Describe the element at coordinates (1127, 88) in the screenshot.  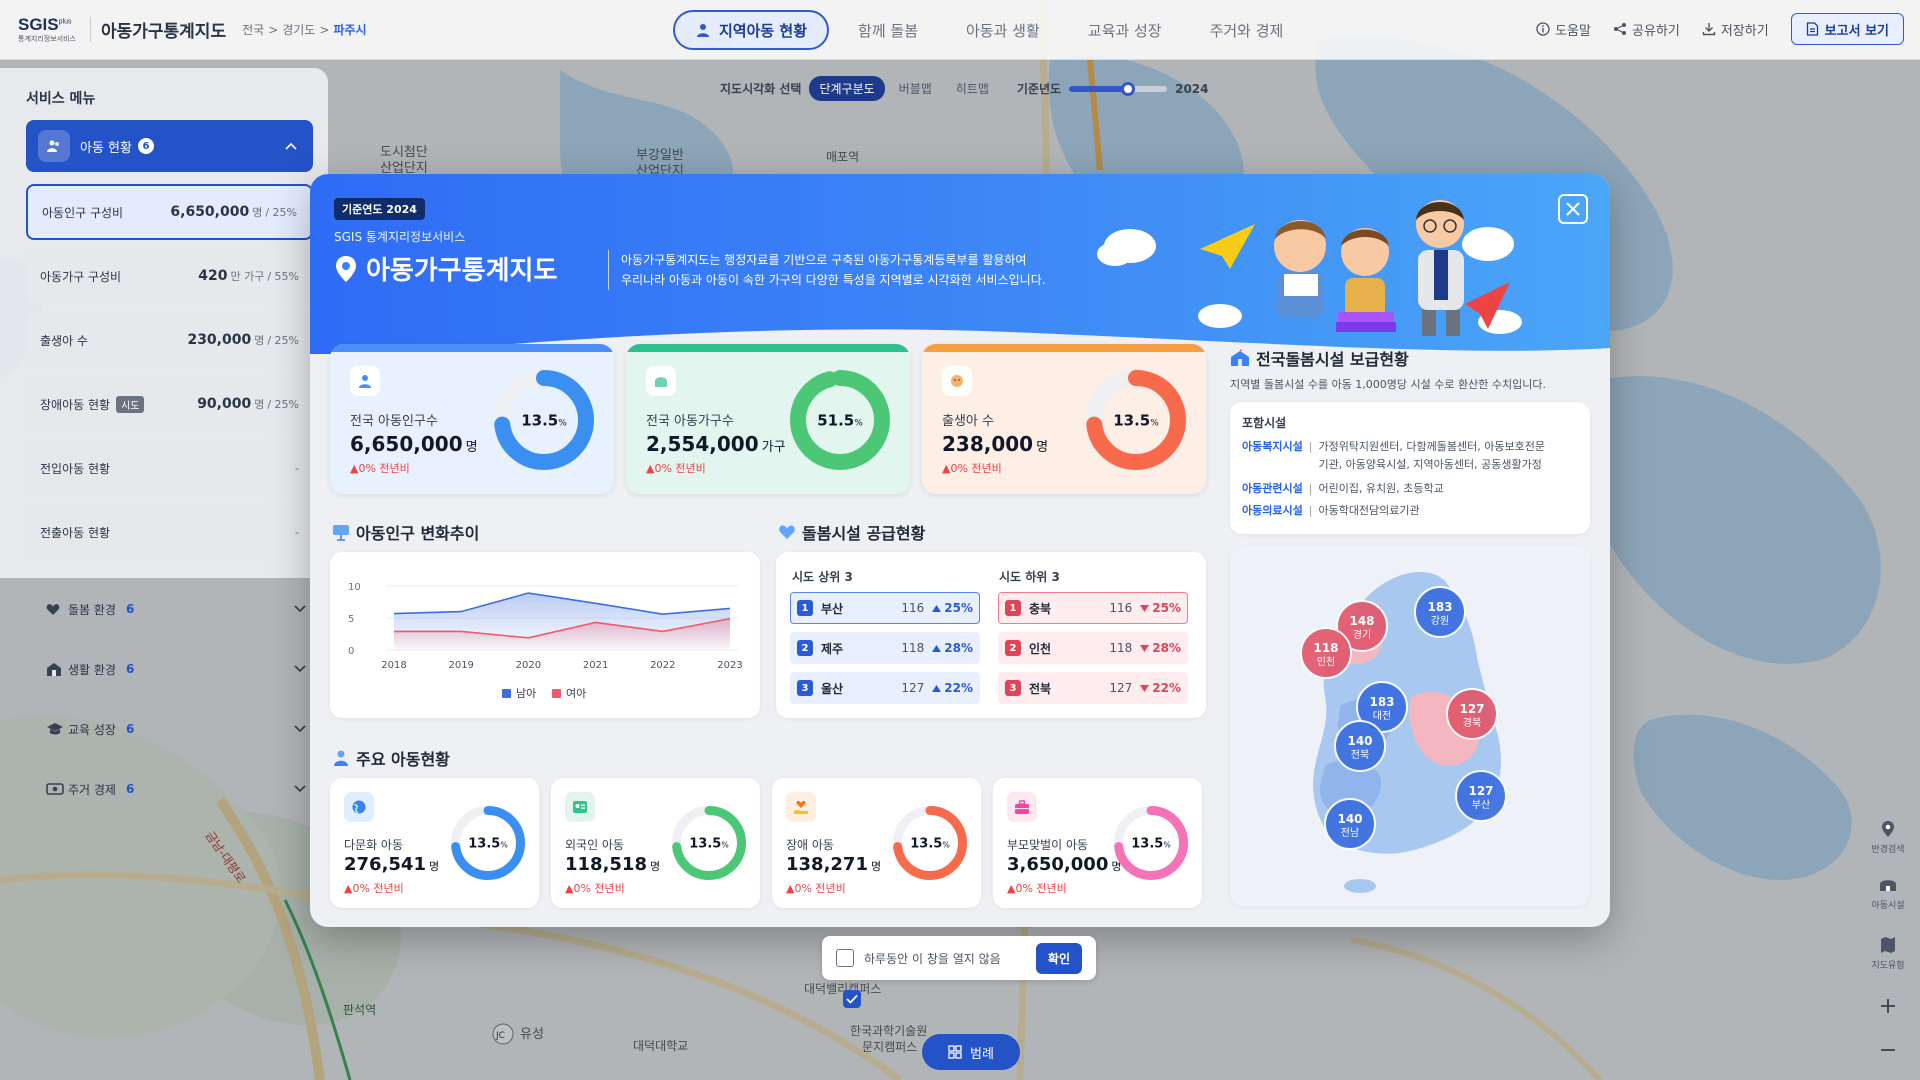
I see `year-slider-handle` at that location.